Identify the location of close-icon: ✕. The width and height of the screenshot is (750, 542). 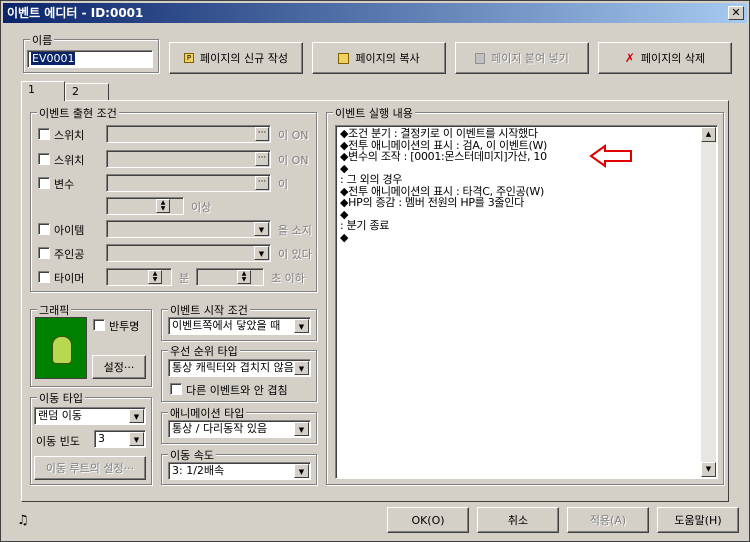
(736, 13).